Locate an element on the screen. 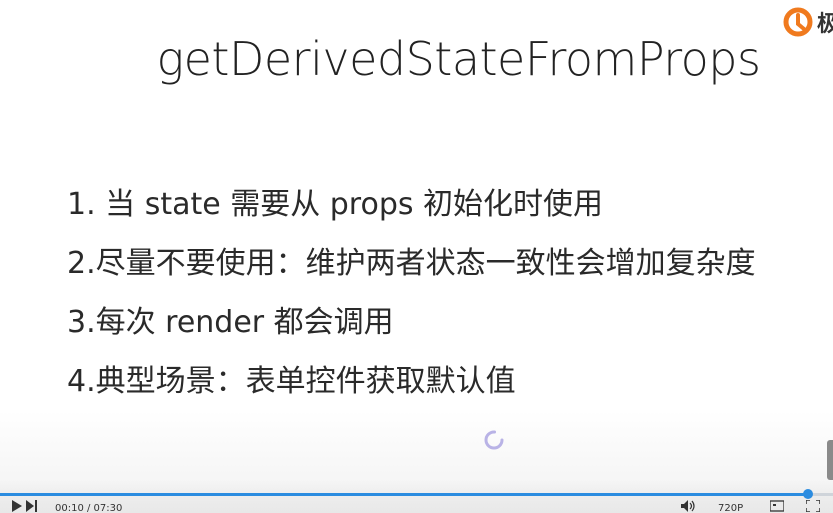 The image size is (833, 513). progress-bar is located at coordinates (416, 494).